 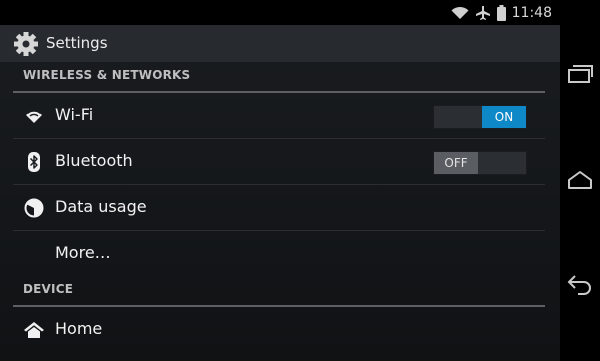 What do you see at coordinates (74, 114) in the screenshot?
I see `settings-item-label: Wi-Fi` at bounding box center [74, 114].